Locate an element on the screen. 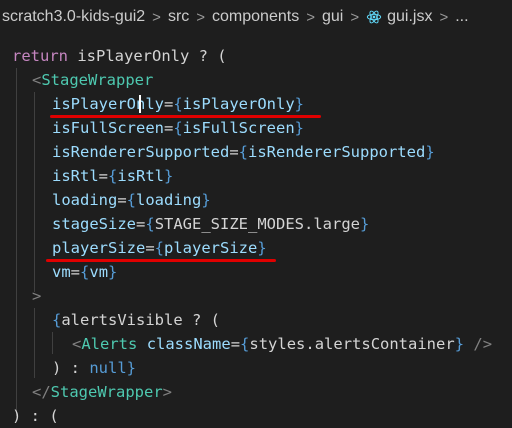  code-line: loading={loading} is located at coordinates (131, 200).